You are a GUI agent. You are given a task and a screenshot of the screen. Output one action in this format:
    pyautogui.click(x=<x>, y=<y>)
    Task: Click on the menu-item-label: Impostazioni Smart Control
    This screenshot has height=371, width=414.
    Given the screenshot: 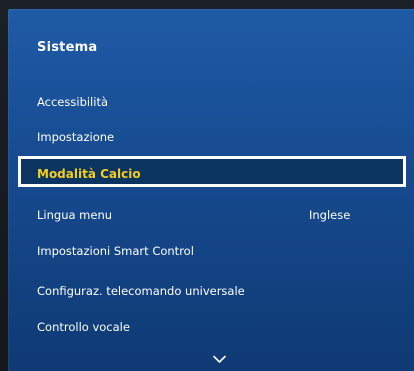 What is the action you would take?
    pyautogui.click(x=115, y=251)
    